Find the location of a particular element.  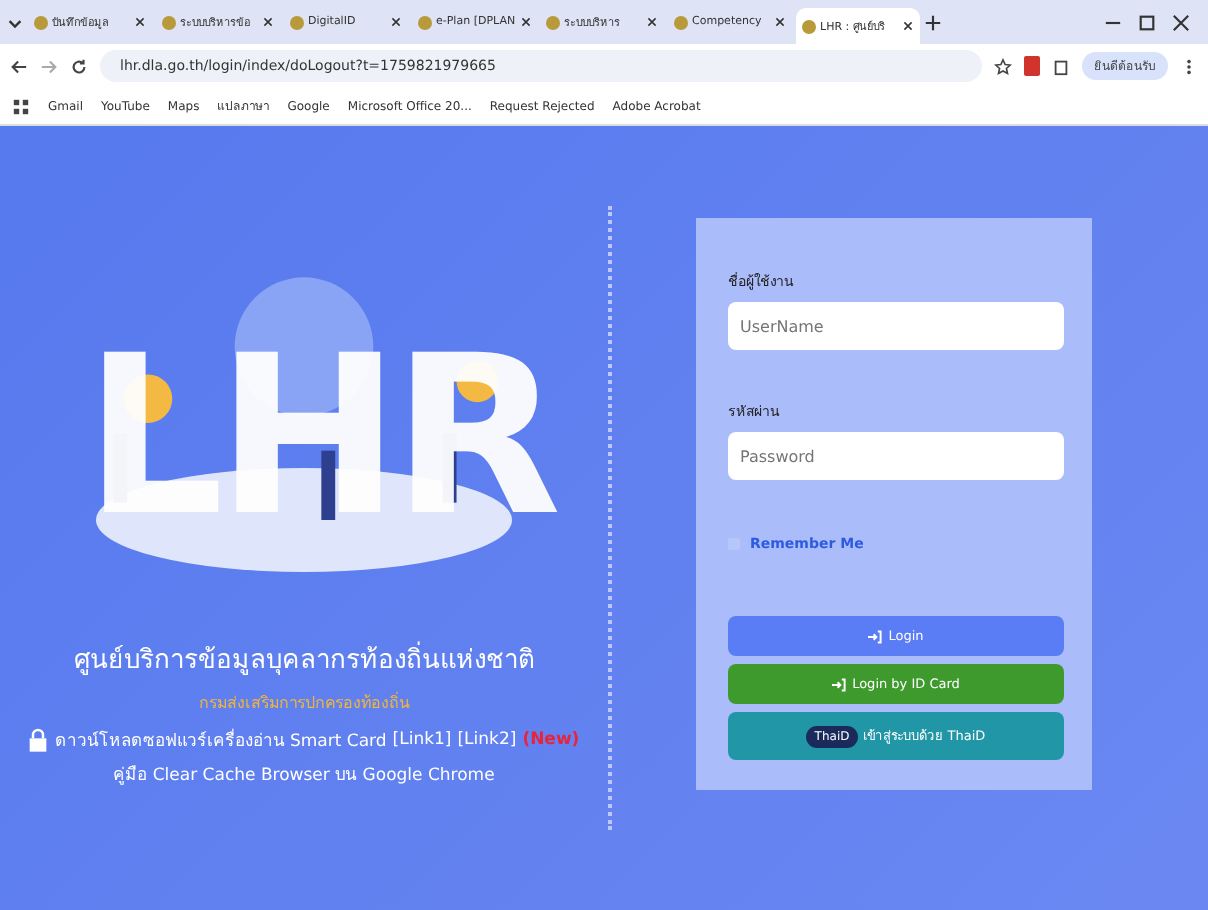

lock-icon is located at coordinates (38, 740).